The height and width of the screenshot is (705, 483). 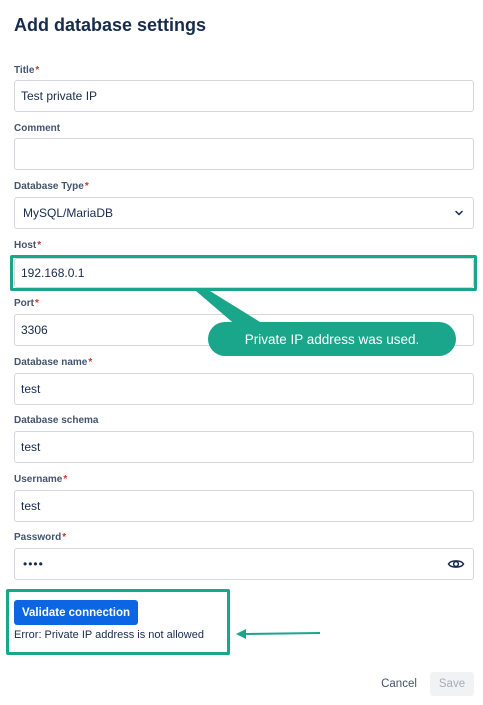 I want to click on db-name-value: test, so click(x=31, y=389).